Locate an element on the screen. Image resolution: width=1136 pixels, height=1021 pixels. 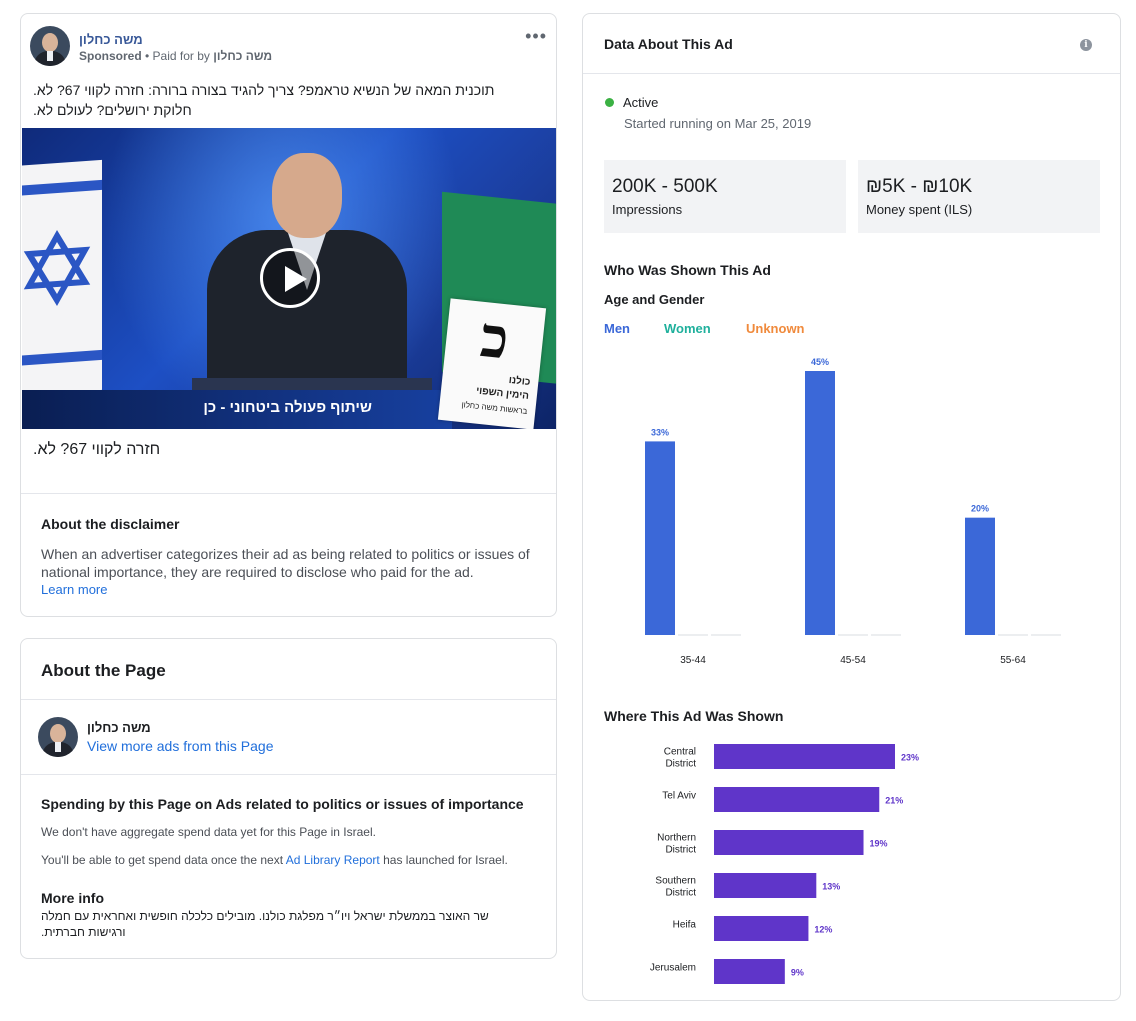
disclaimer-title: About the disclaimer is located at coordinates (110, 524).